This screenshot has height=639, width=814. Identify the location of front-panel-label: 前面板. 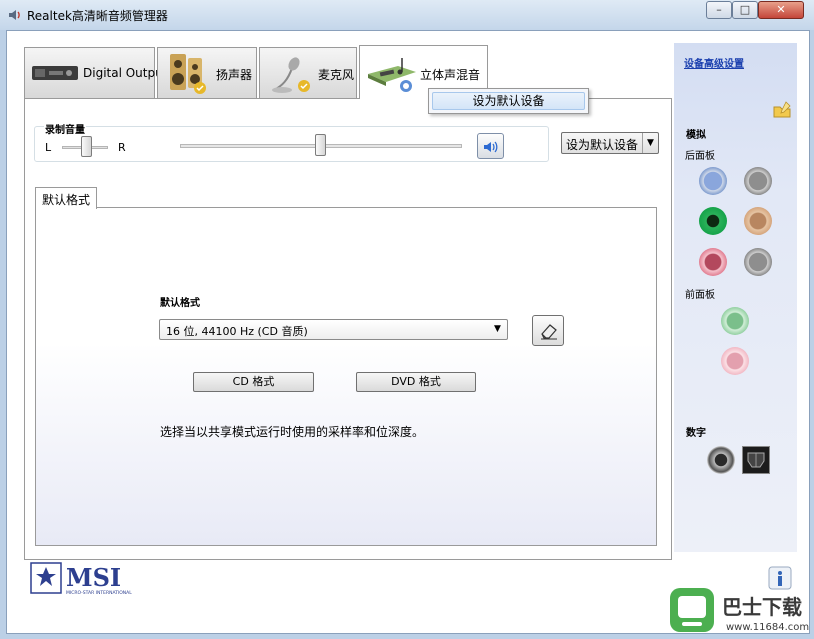
(700, 295).